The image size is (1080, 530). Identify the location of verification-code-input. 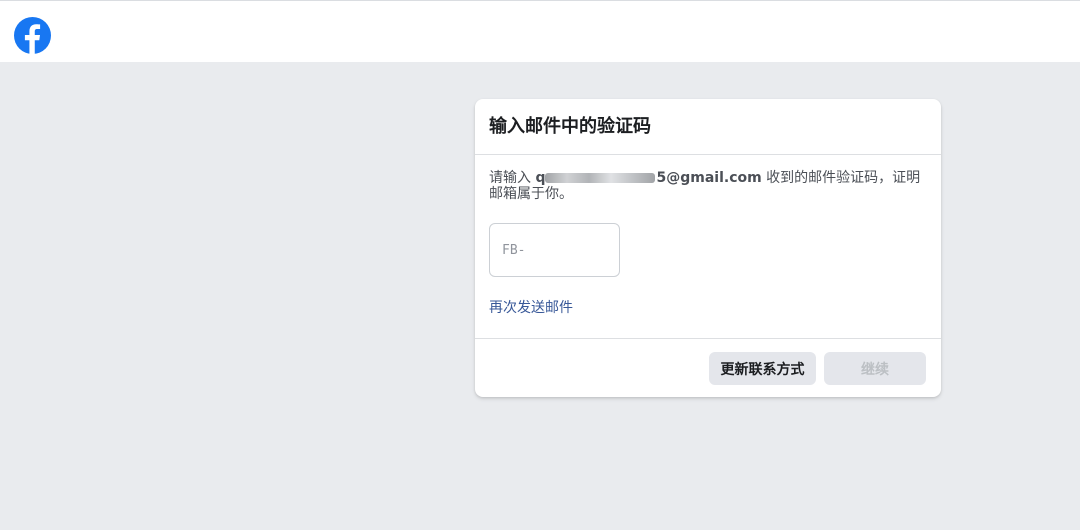
(554, 250).